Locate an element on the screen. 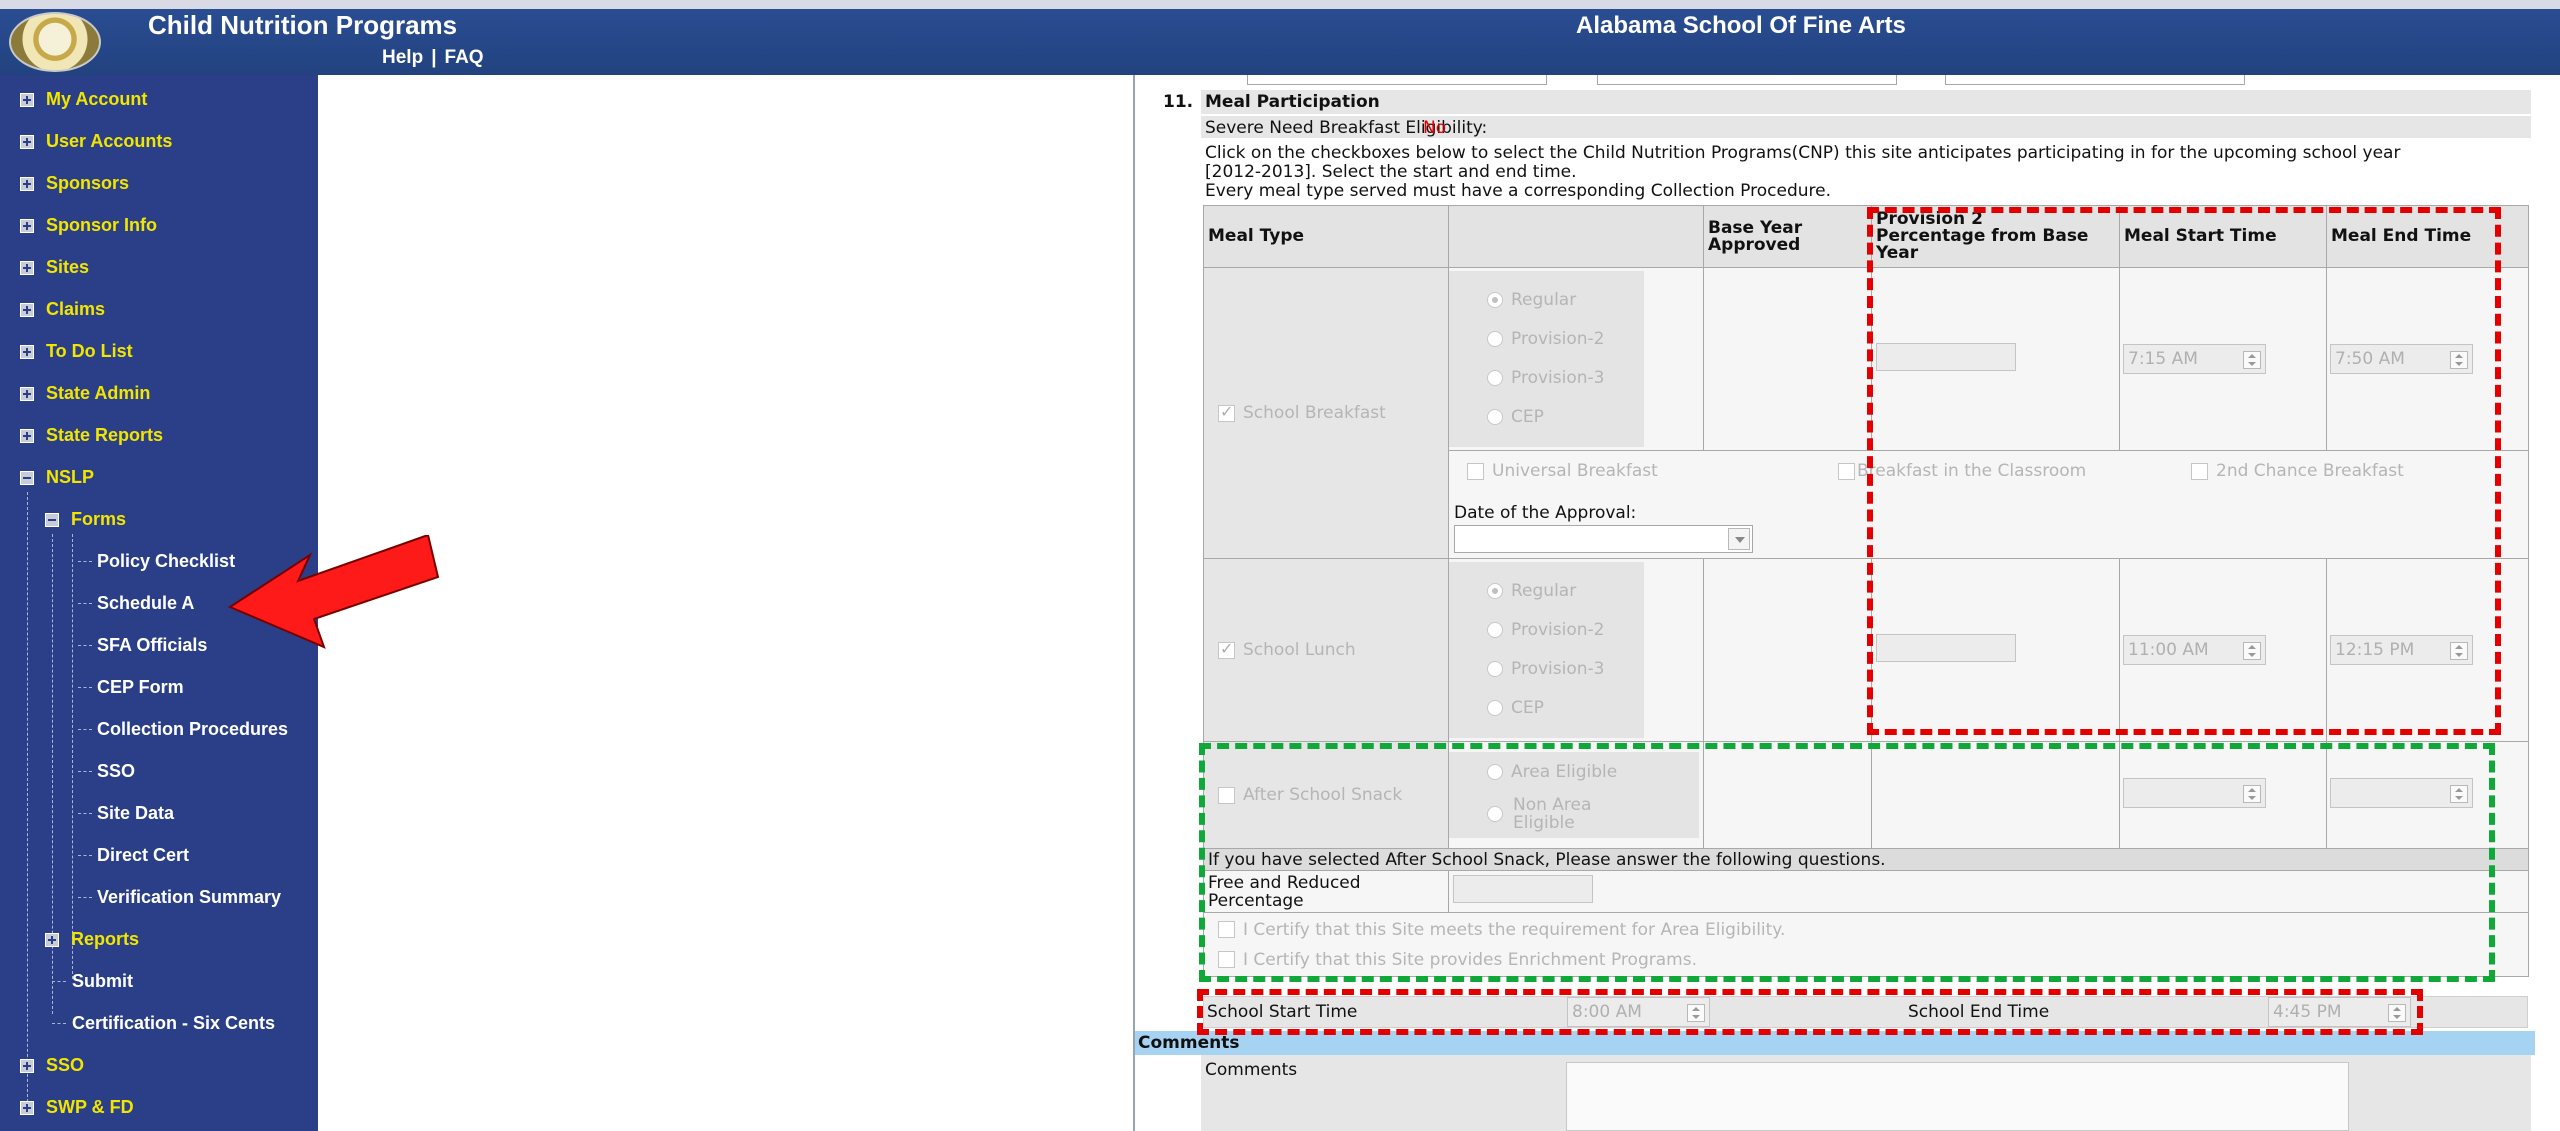 Image resolution: width=2560 pixels, height=1131 pixels. universal-breakfast-option: Universal Breakfast is located at coordinates (1562, 471).